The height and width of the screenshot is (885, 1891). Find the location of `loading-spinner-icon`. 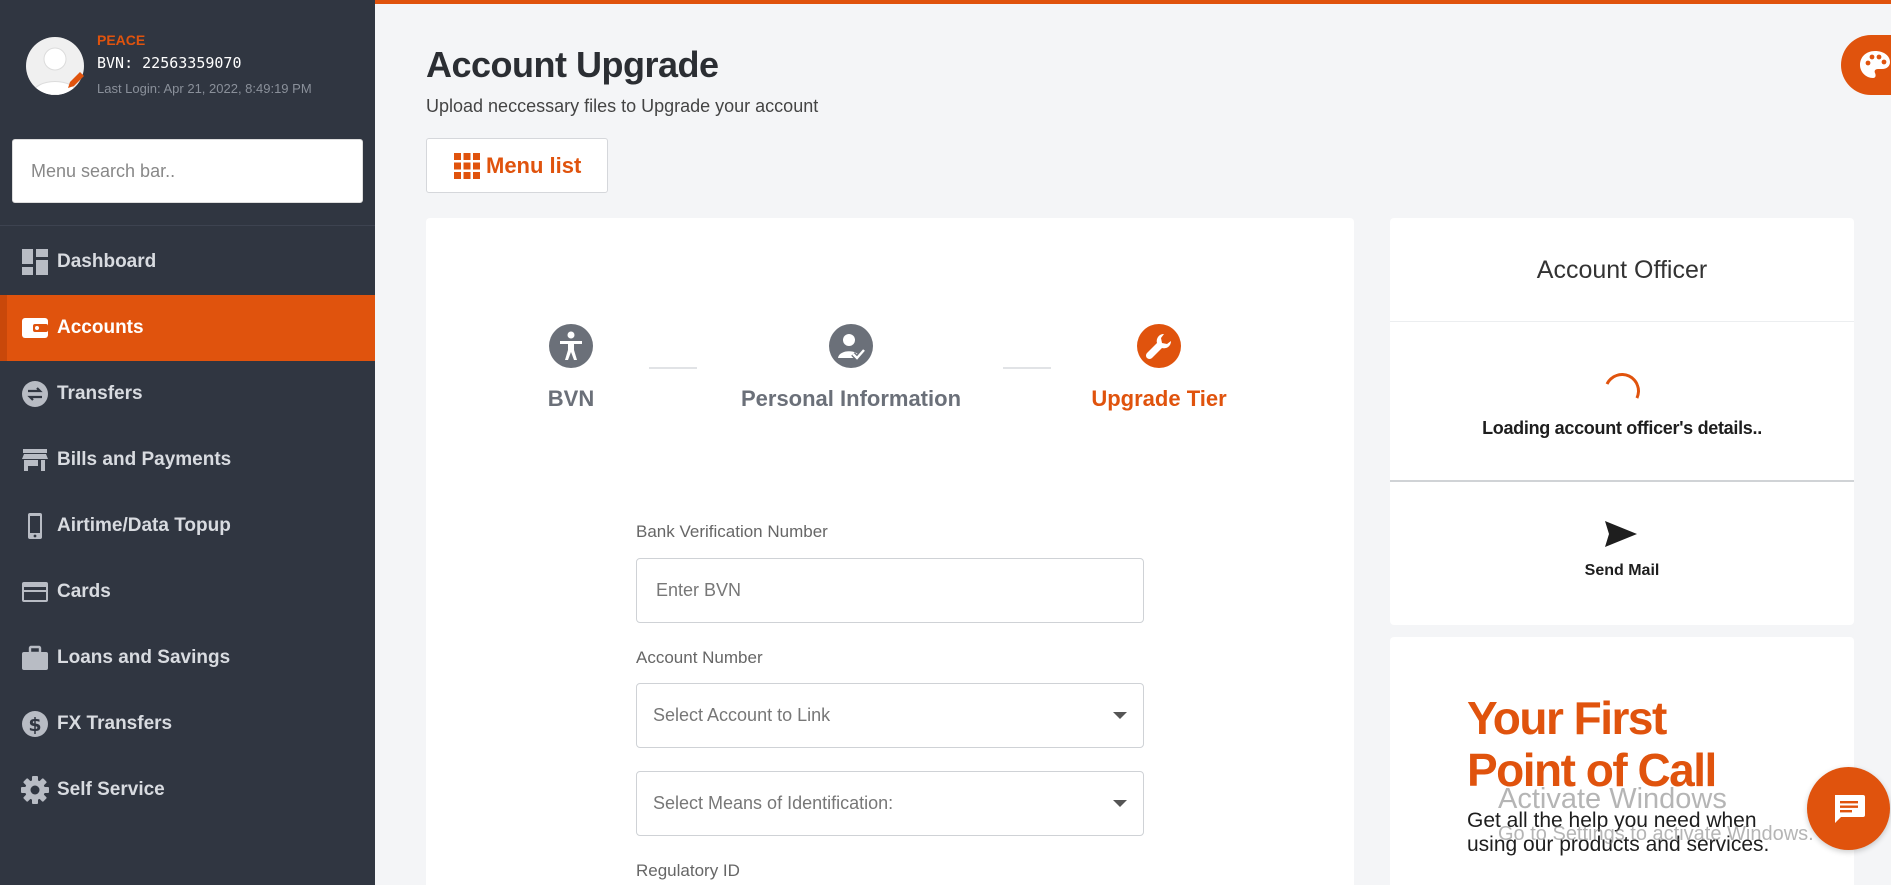

loading-spinner-icon is located at coordinates (1622, 391).